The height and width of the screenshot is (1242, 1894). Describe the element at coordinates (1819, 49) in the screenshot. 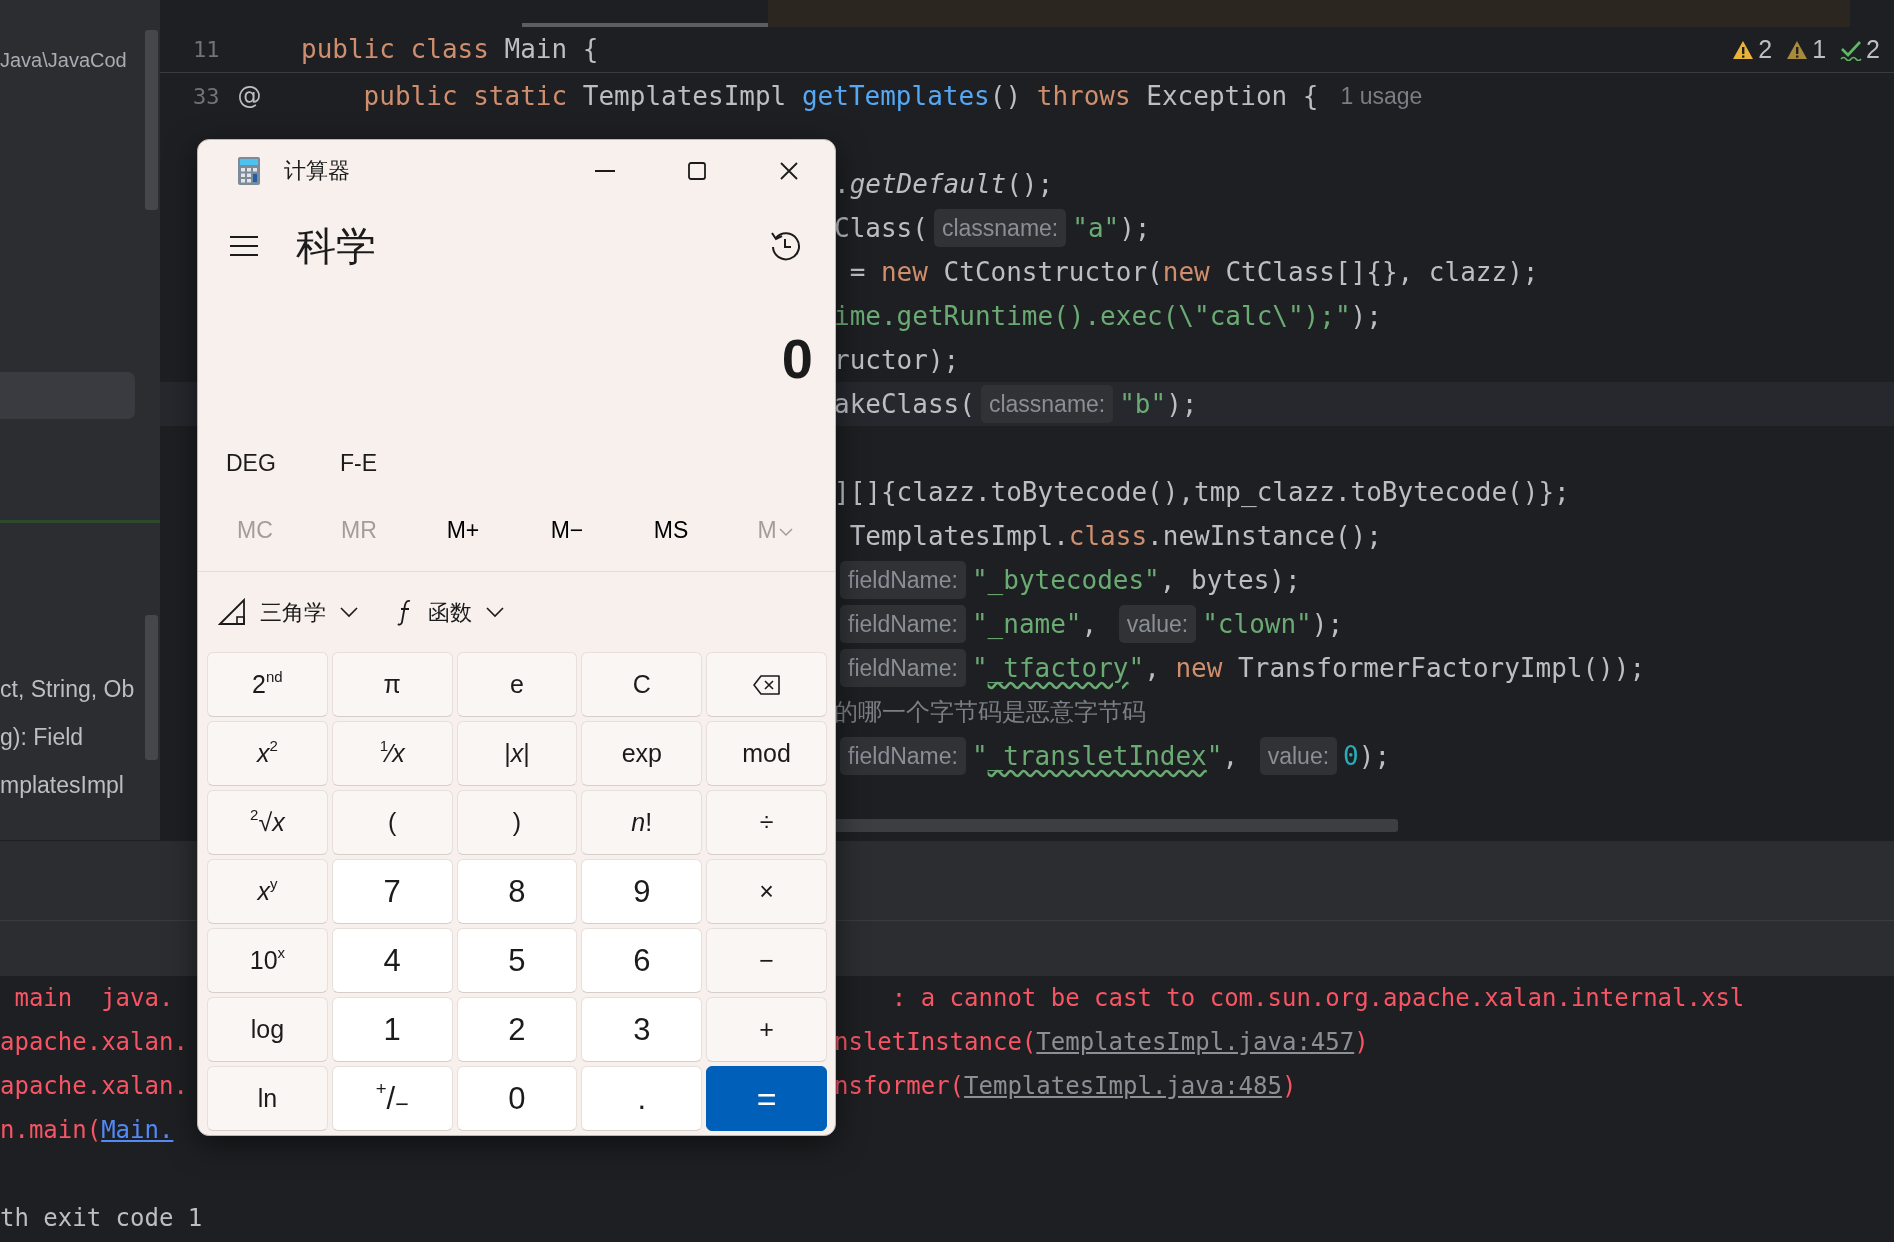

I see `problem-count: 1` at that location.